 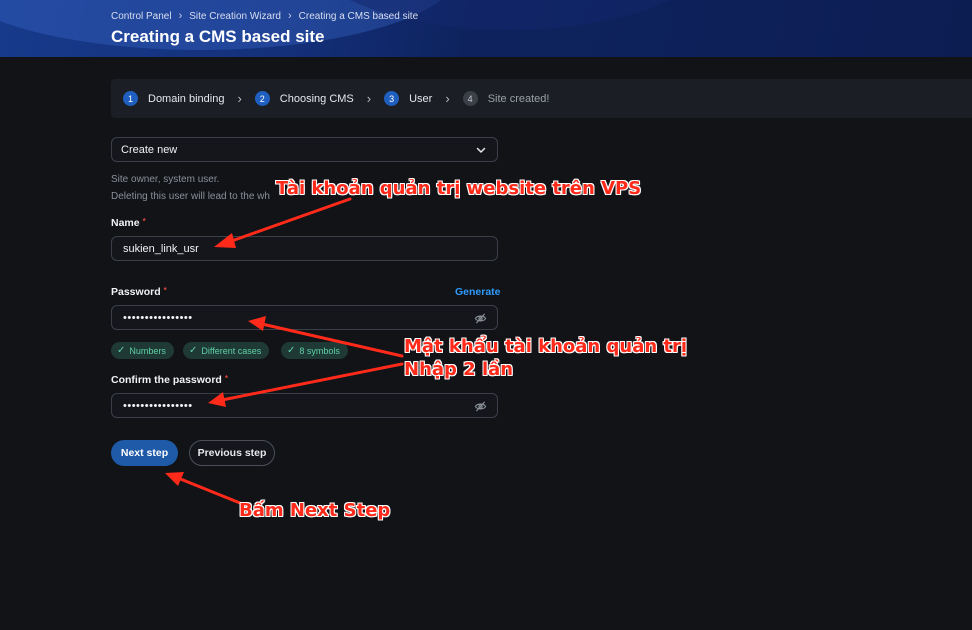 What do you see at coordinates (478, 292) in the screenshot?
I see `generate-password-link: Generate` at bounding box center [478, 292].